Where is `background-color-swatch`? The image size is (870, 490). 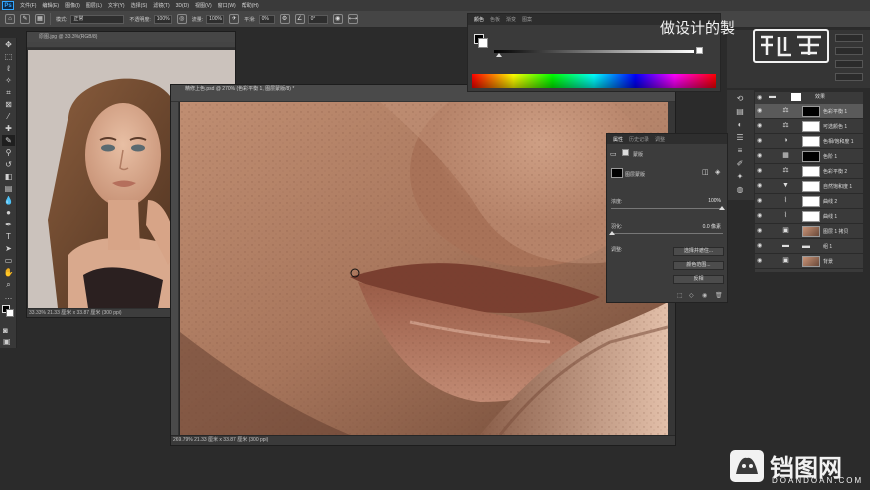
background-color-swatch is located at coordinates (10, 313).